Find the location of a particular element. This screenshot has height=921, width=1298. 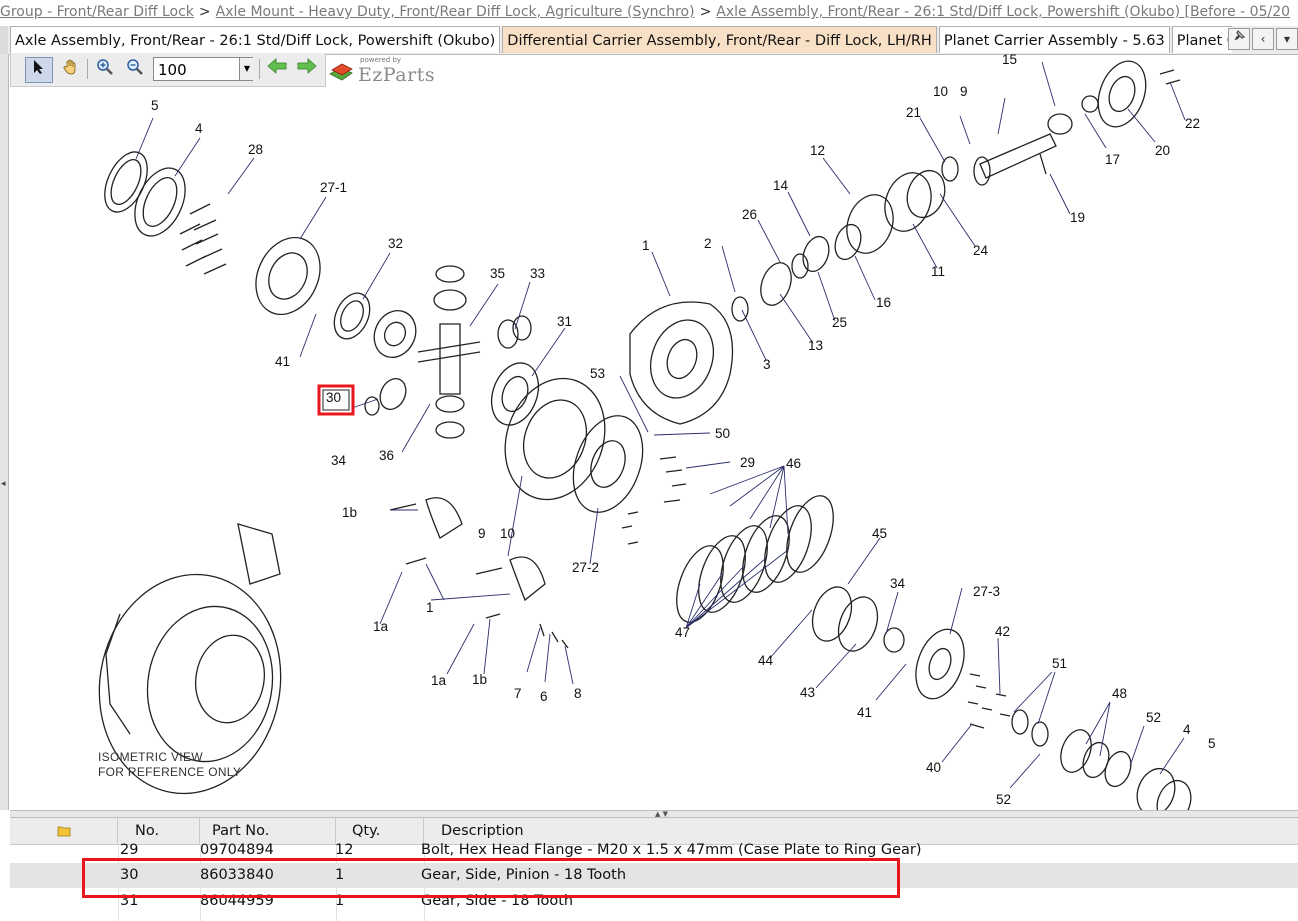

ezparts-logo-icon is located at coordinates (341, 72).